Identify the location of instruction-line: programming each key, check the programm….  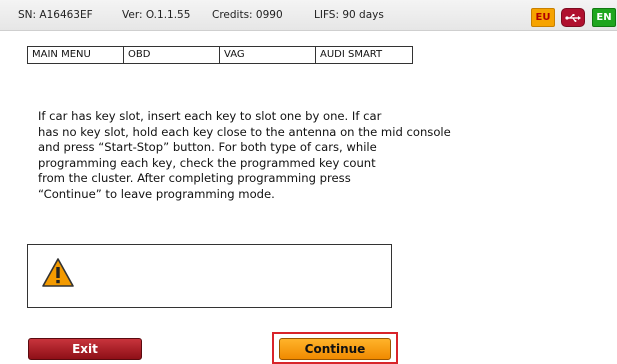
(207, 162).